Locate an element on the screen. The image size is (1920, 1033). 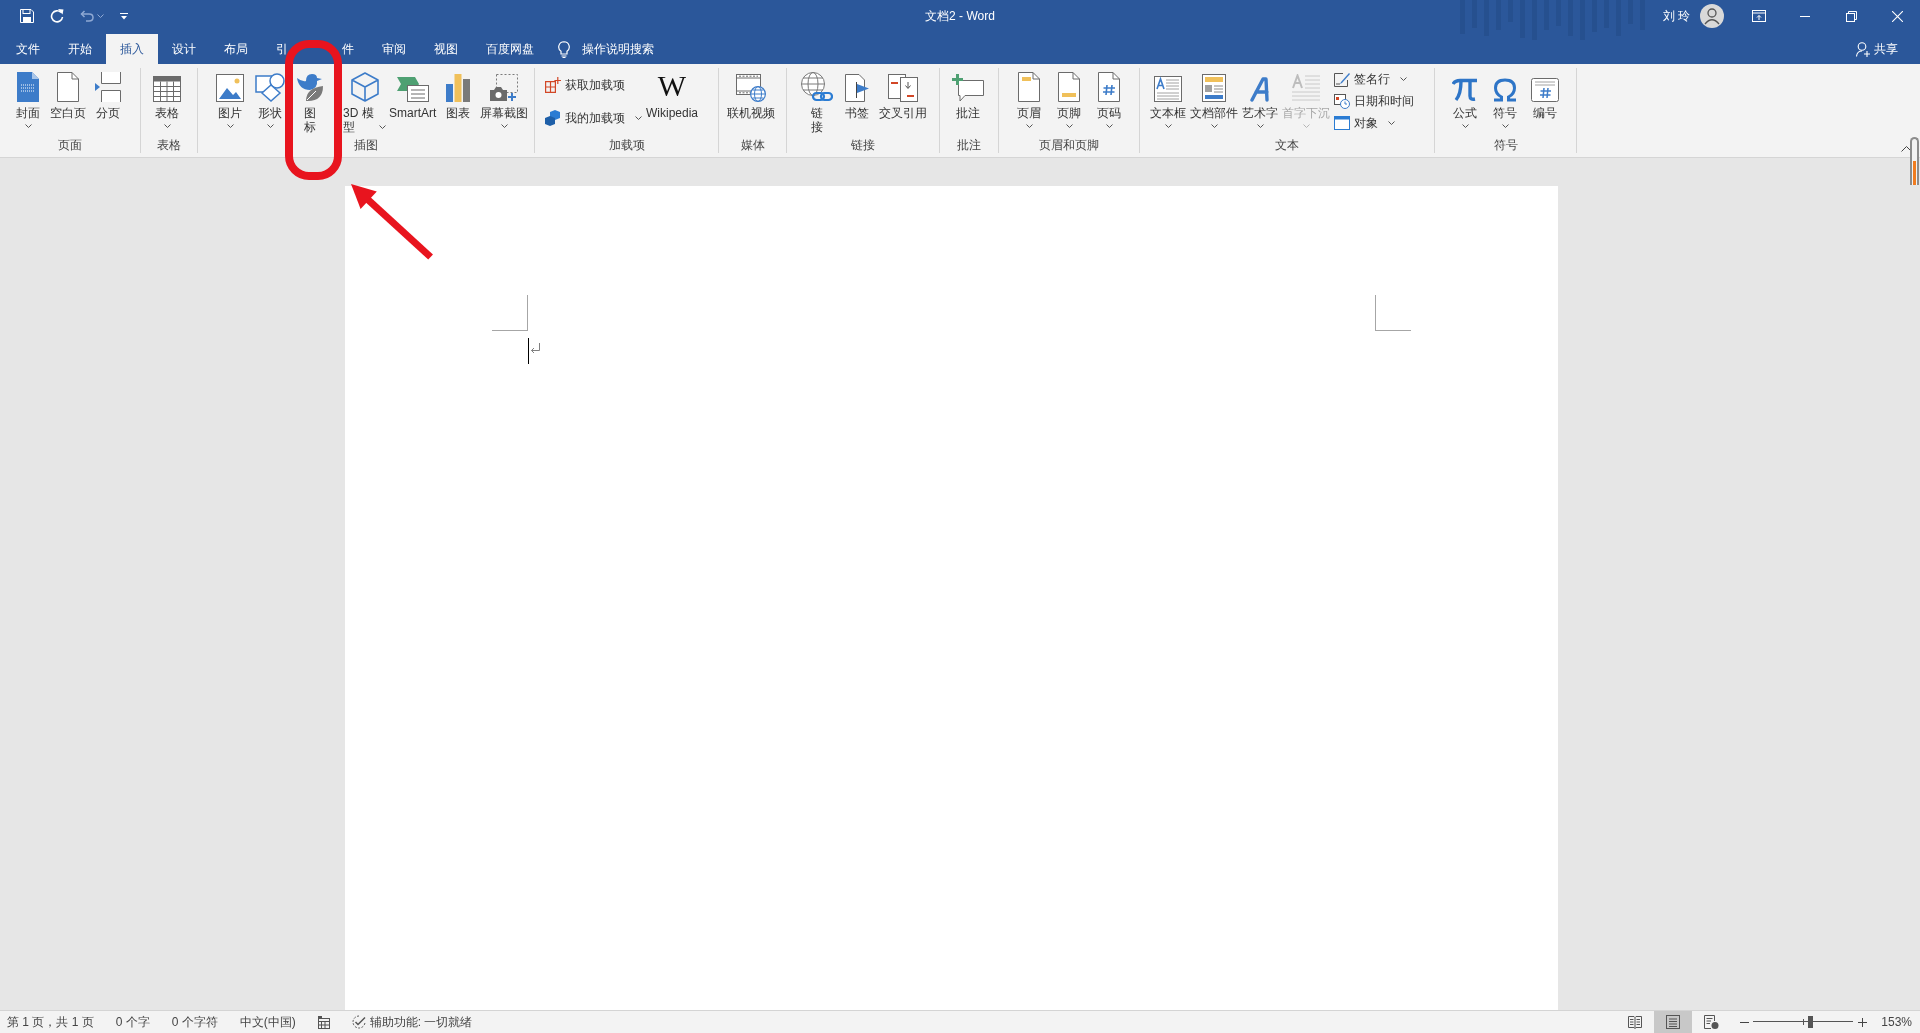
ribbon-tab: 开始 is located at coordinates (80, 49).